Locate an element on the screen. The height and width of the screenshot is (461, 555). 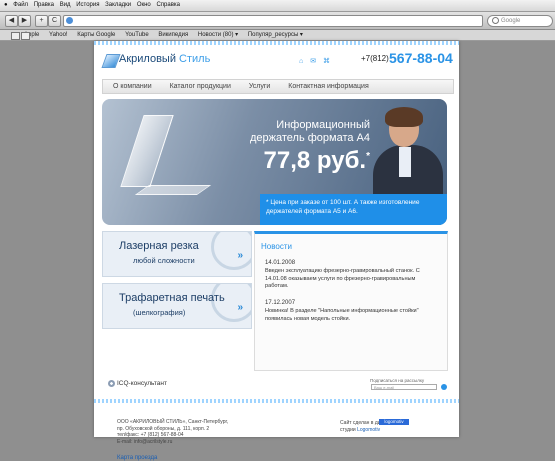
logo-icon is located at coordinates (111, 61).